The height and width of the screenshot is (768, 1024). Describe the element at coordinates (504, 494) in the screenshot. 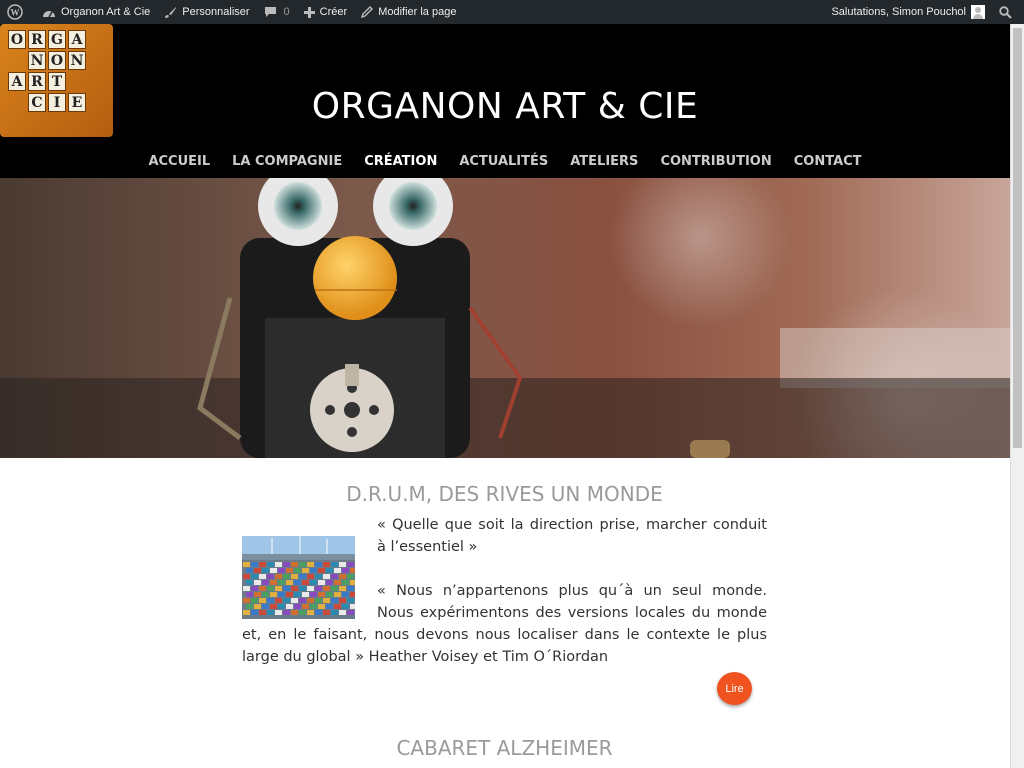

I see `post-title-drum: D.R.U.M, DES RIVES UN MONDE` at that location.